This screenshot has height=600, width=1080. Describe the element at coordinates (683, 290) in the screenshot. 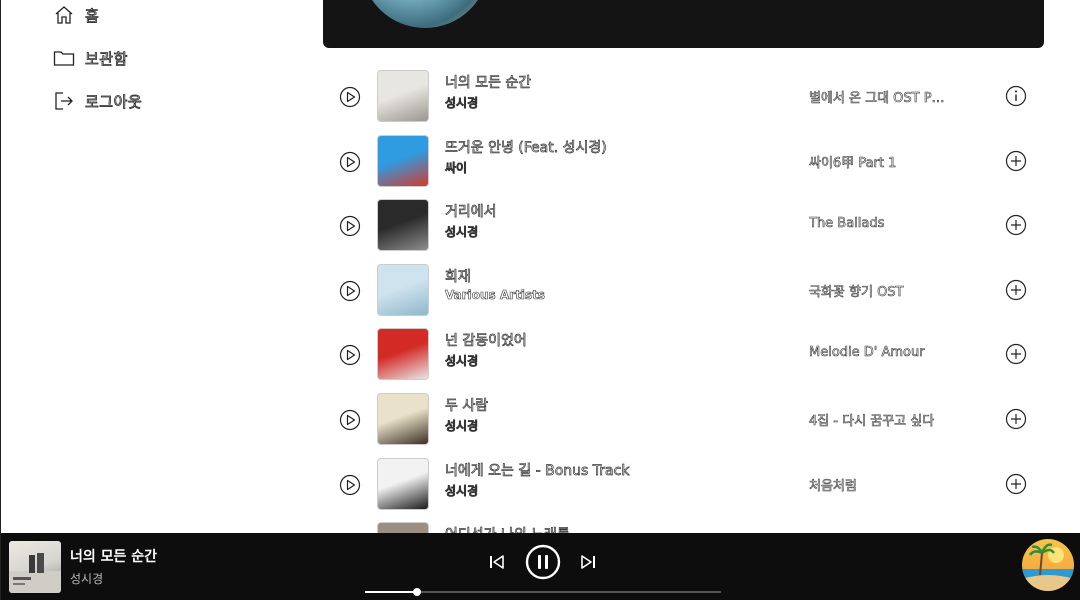

I see `track-row: 희재 Various Artists 국화꽃 향기 OST` at that location.